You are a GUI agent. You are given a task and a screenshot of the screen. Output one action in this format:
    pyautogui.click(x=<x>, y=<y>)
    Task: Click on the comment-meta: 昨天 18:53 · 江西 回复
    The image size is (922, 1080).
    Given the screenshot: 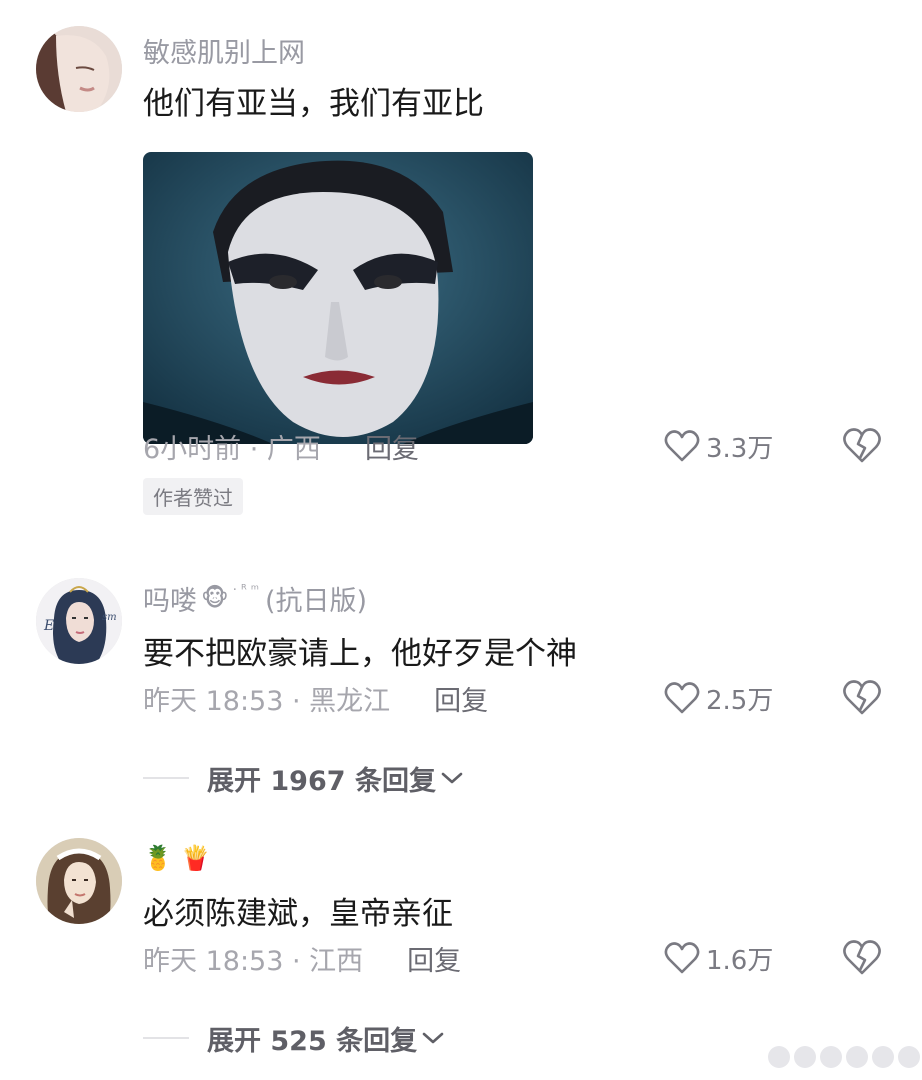 What is the action you would take?
    pyautogui.click(x=302, y=958)
    